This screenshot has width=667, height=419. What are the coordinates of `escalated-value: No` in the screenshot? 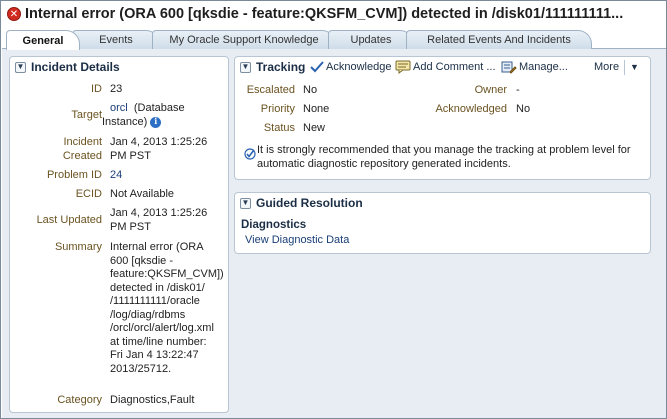 It's located at (310, 90).